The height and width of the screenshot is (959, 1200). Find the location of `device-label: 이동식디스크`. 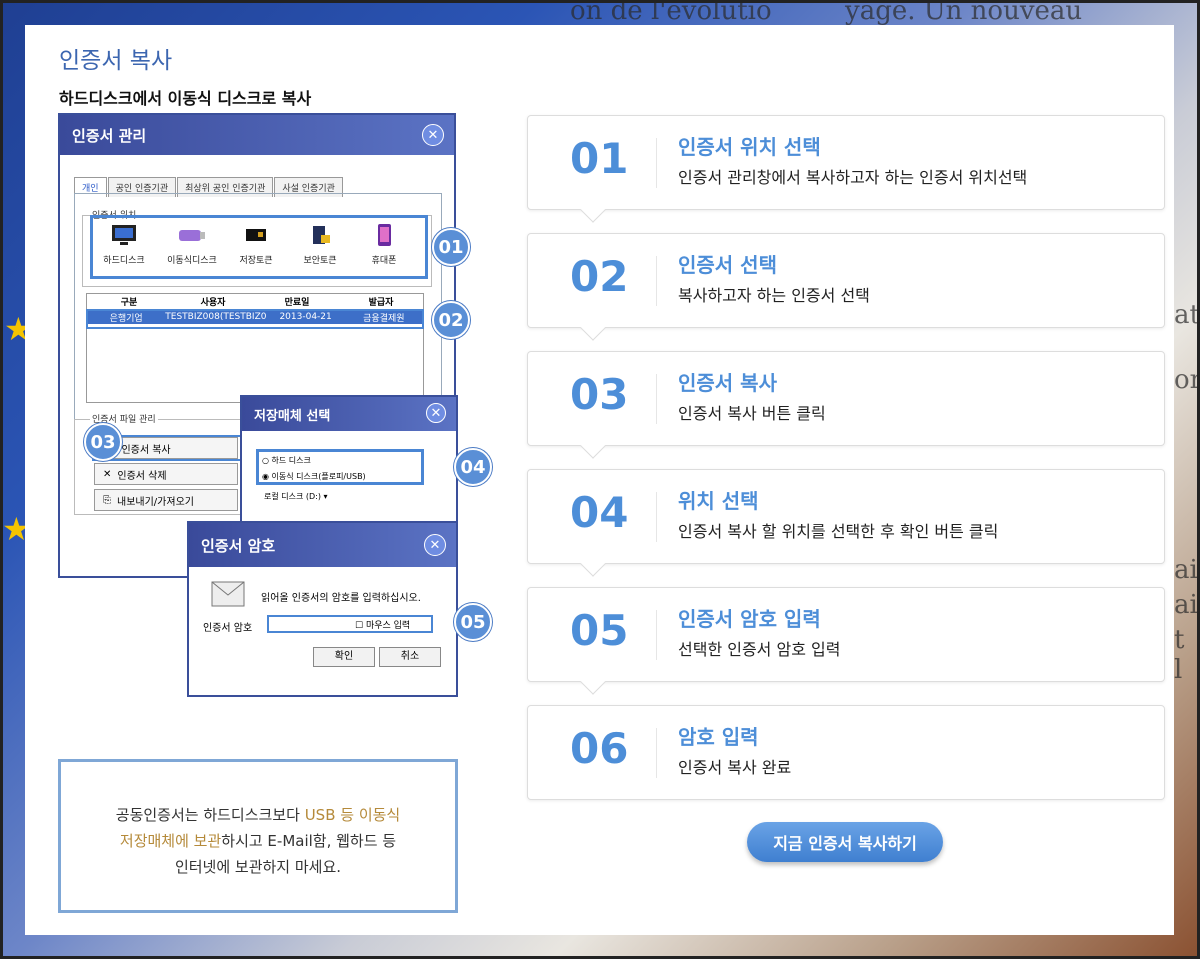

device-label: 이동식디스크 is located at coordinates (192, 261).